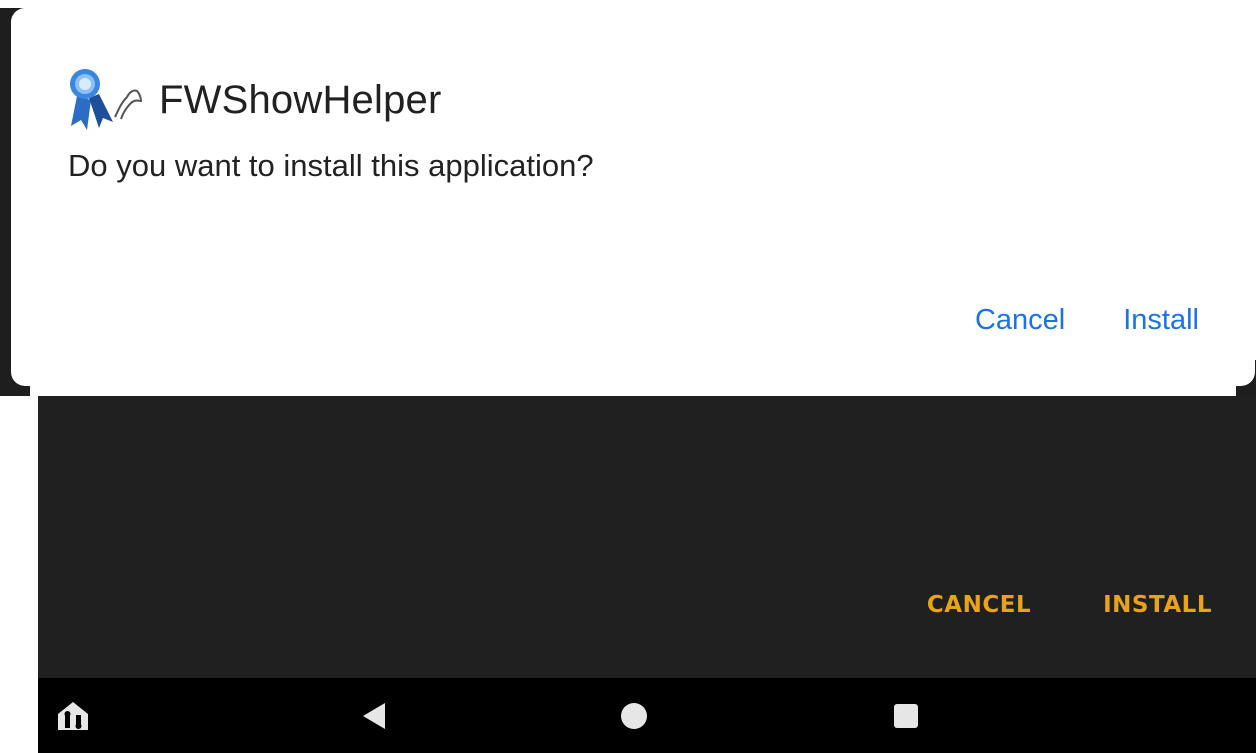  I want to click on back-icon, so click(374, 715).